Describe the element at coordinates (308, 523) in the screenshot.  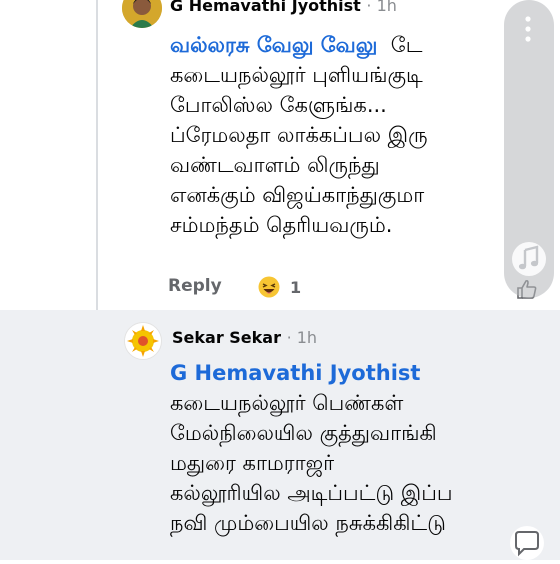
I see `comment-line: நவி மும்பையில நசுக்கிகிட்டு` at that location.